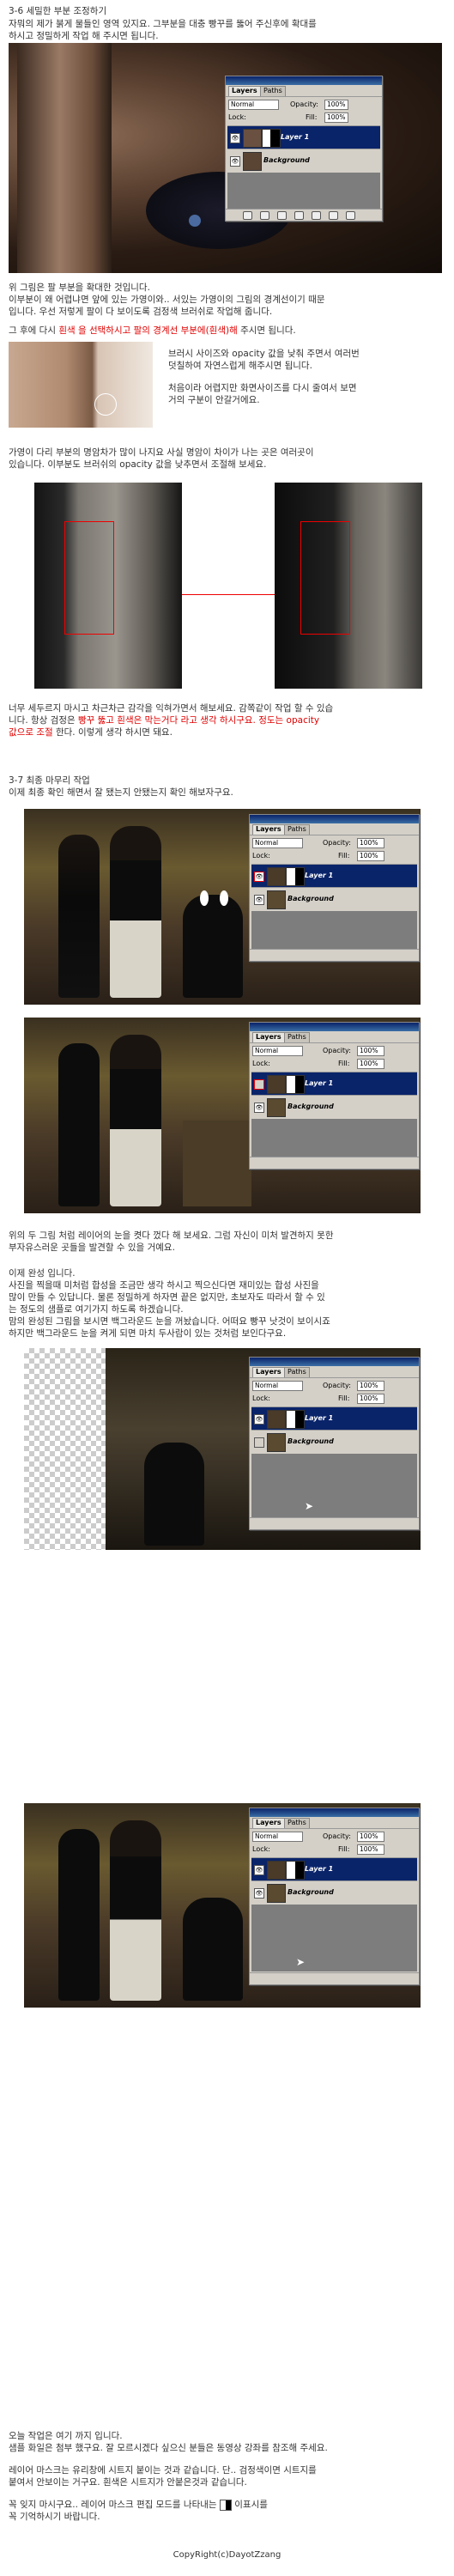 The width and height of the screenshot is (454, 2576). Describe the element at coordinates (121, 792) in the screenshot. I see `intro-final: 이제 최종 확인 해면서 잘 됐는지 안됐는지 확인 해보자구요.` at that location.